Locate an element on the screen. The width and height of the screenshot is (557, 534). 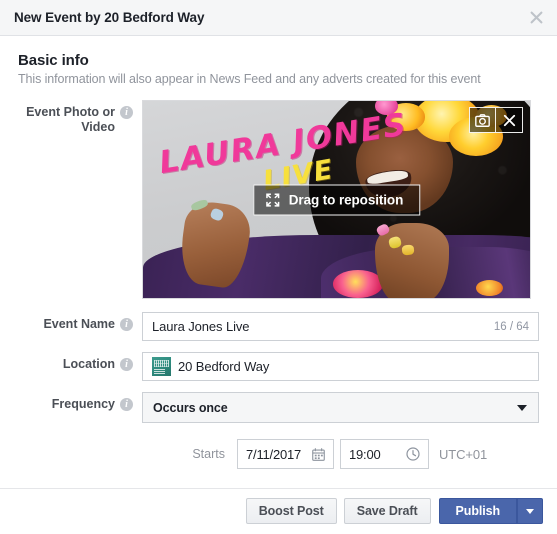
section-title: Basic info is located at coordinates (53, 60).